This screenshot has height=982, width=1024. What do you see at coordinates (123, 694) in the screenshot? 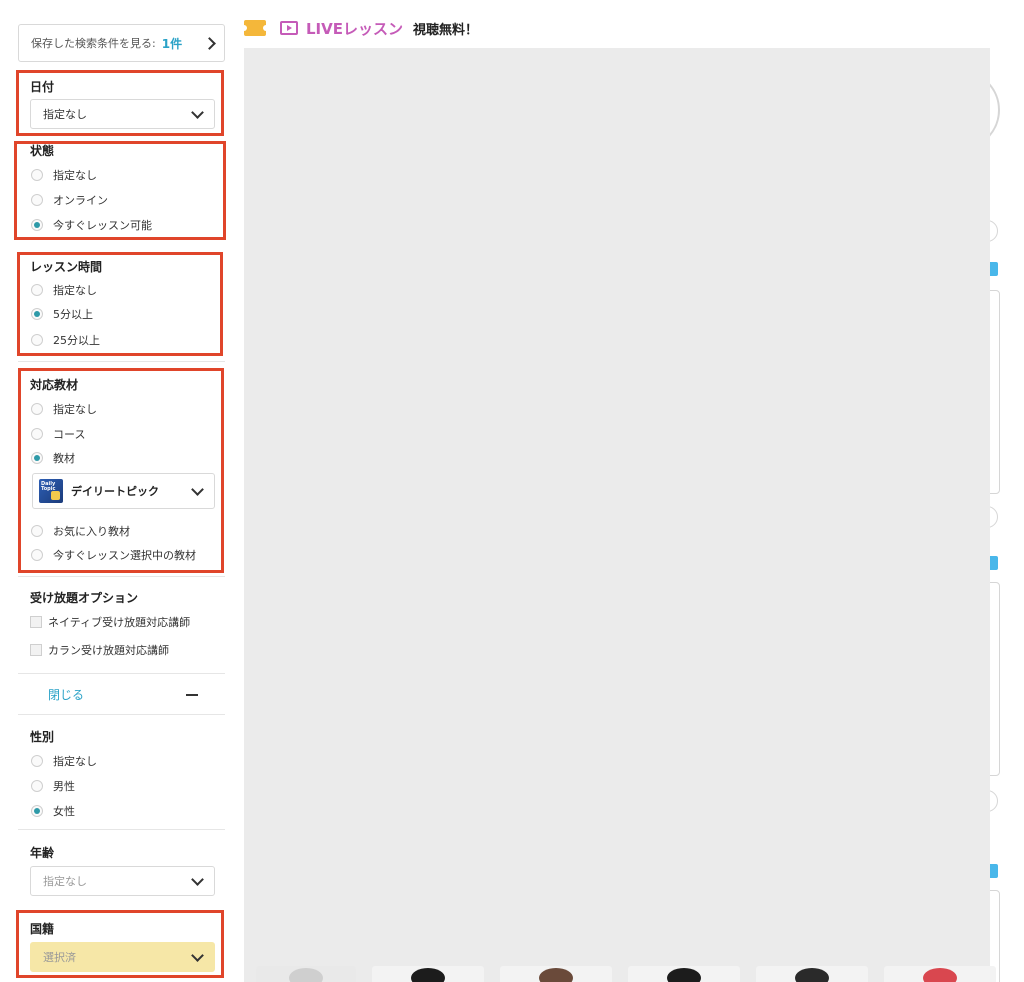
I see `close-more-filters-button: 閉じる` at bounding box center [123, 694].